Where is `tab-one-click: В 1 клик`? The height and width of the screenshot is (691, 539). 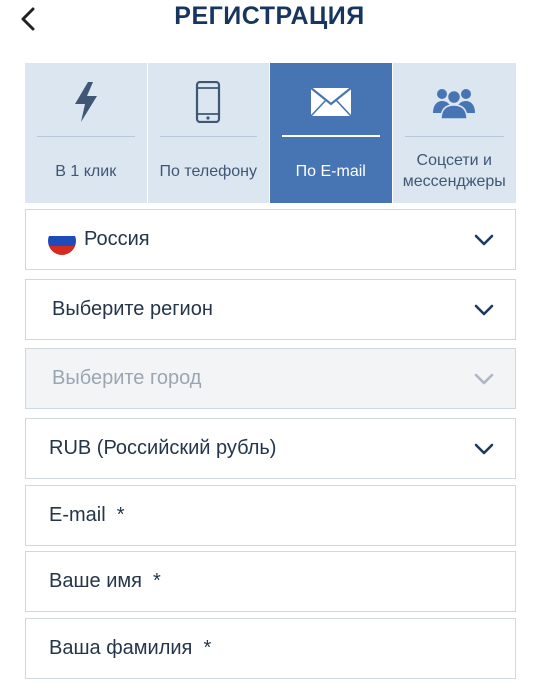
tab-one-click: В 1 клик is located at coordinates (86, 133).